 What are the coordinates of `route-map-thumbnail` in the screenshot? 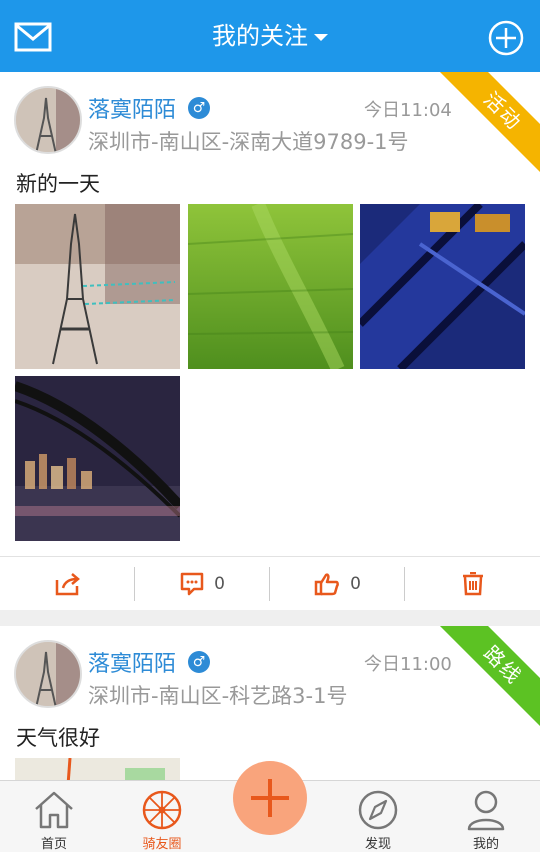 It's located at (97, 769).